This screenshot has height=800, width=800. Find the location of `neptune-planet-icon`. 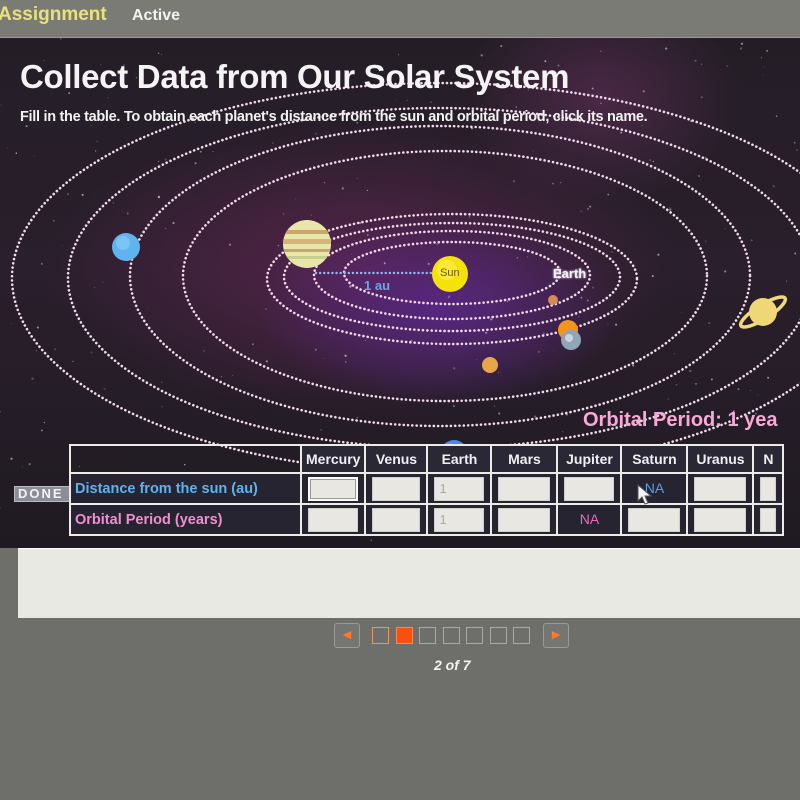

neptune-planet-icon is located at coordinates (126, 247).